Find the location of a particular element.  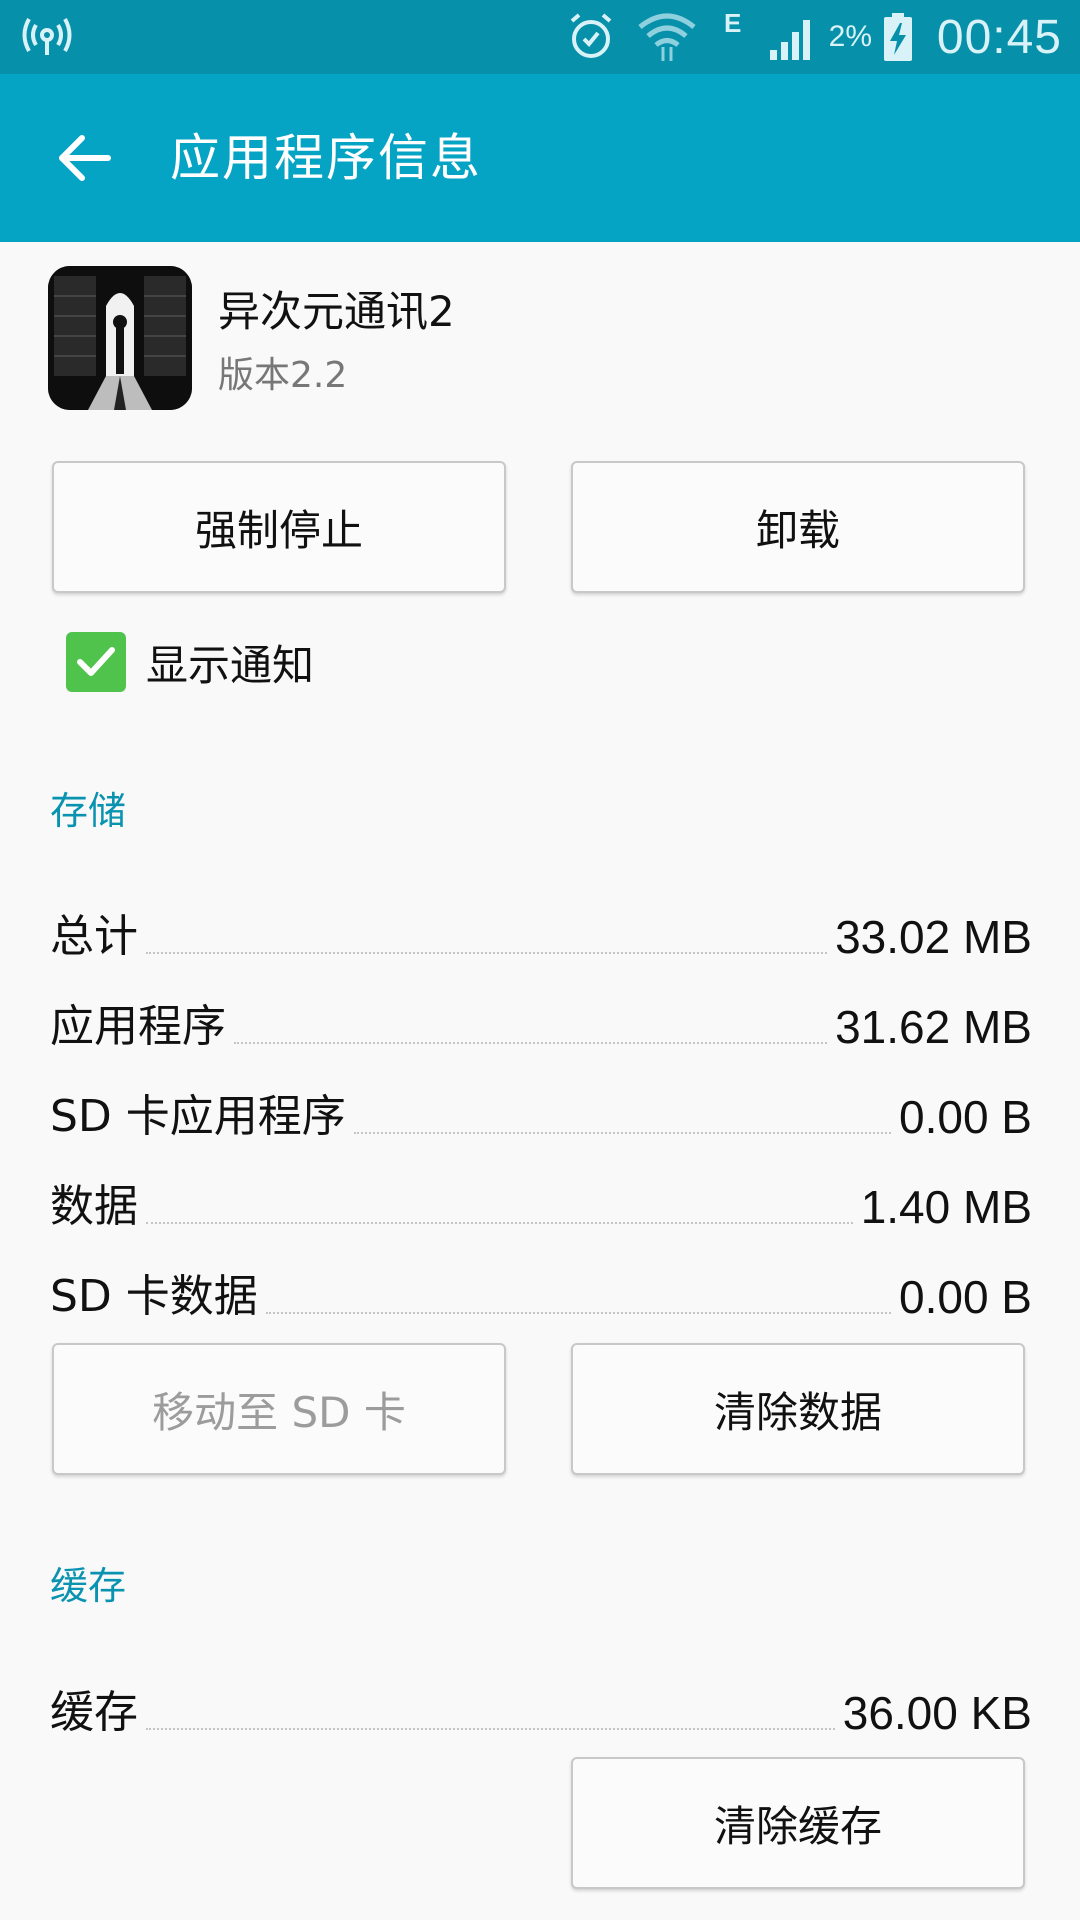

storage-row-label: SD 卡数据 is located at coordinates (154, 1296).